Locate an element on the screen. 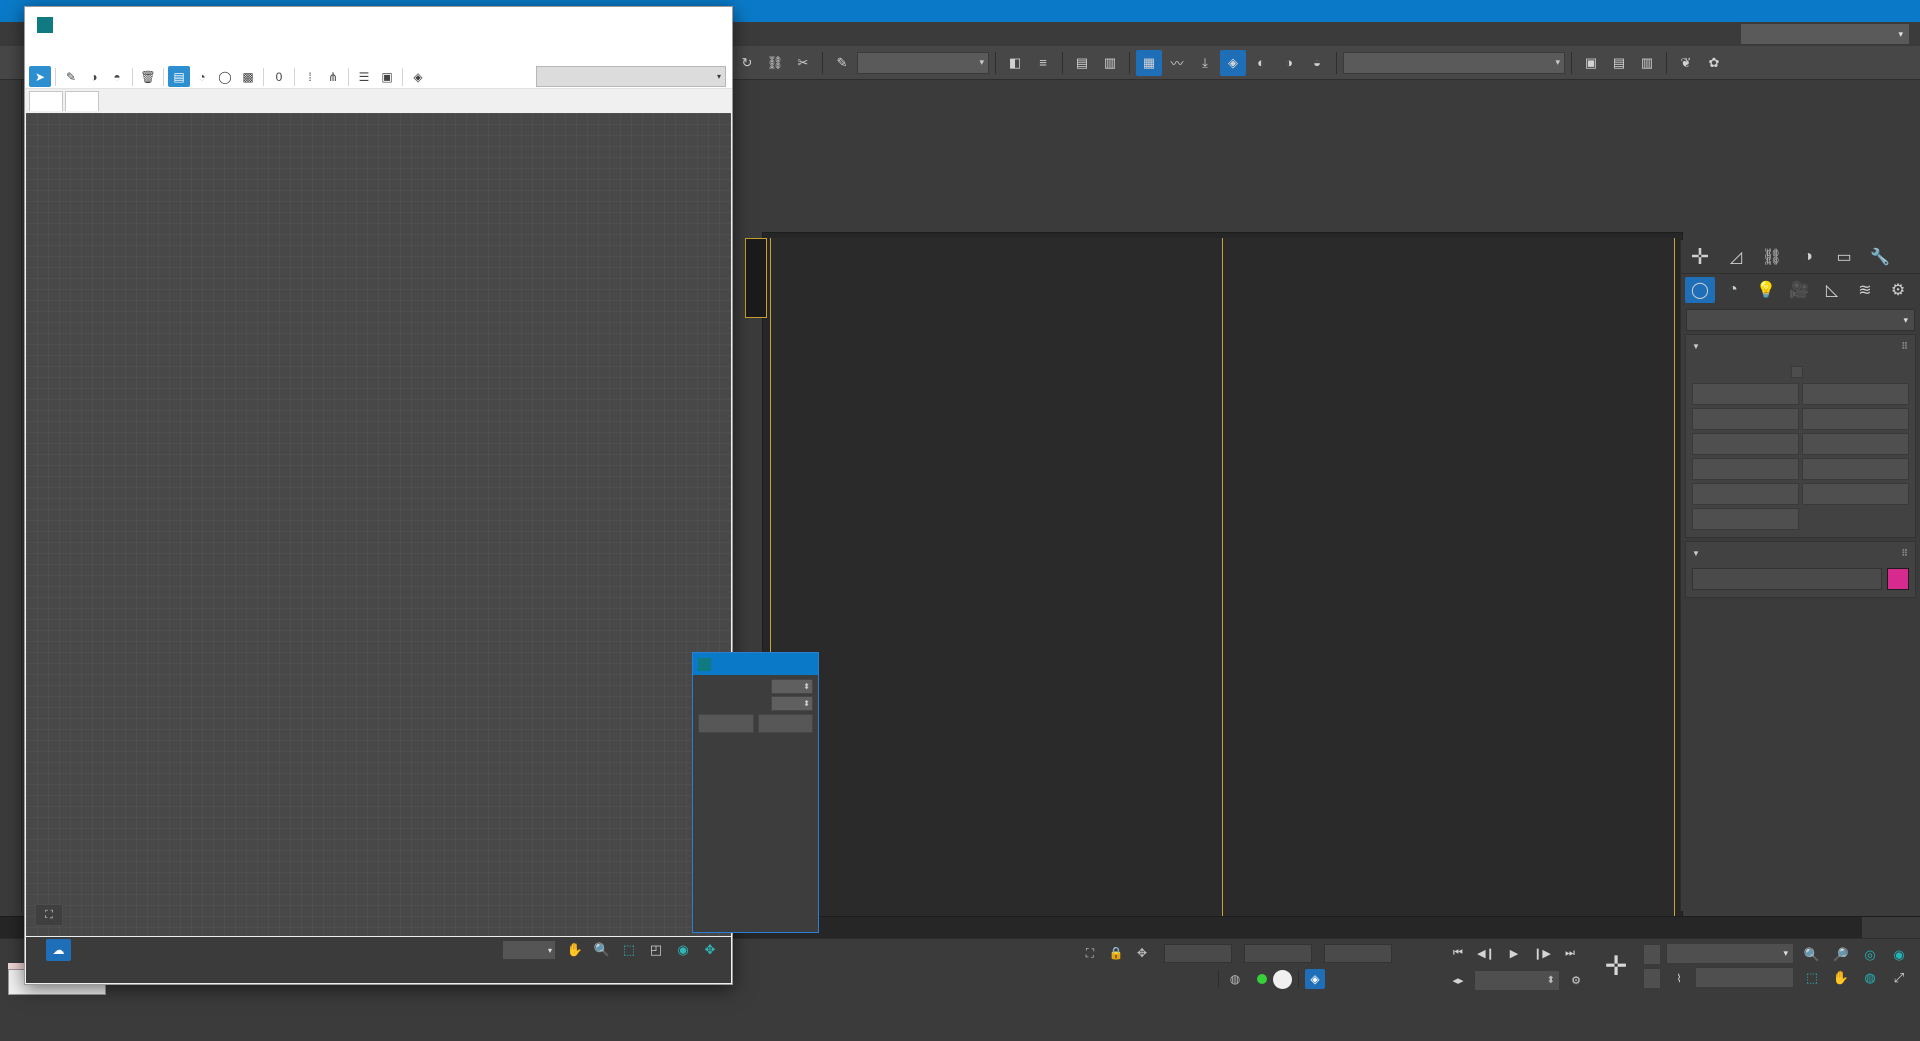  key-filters-button is located at coordinates (1744, 977).